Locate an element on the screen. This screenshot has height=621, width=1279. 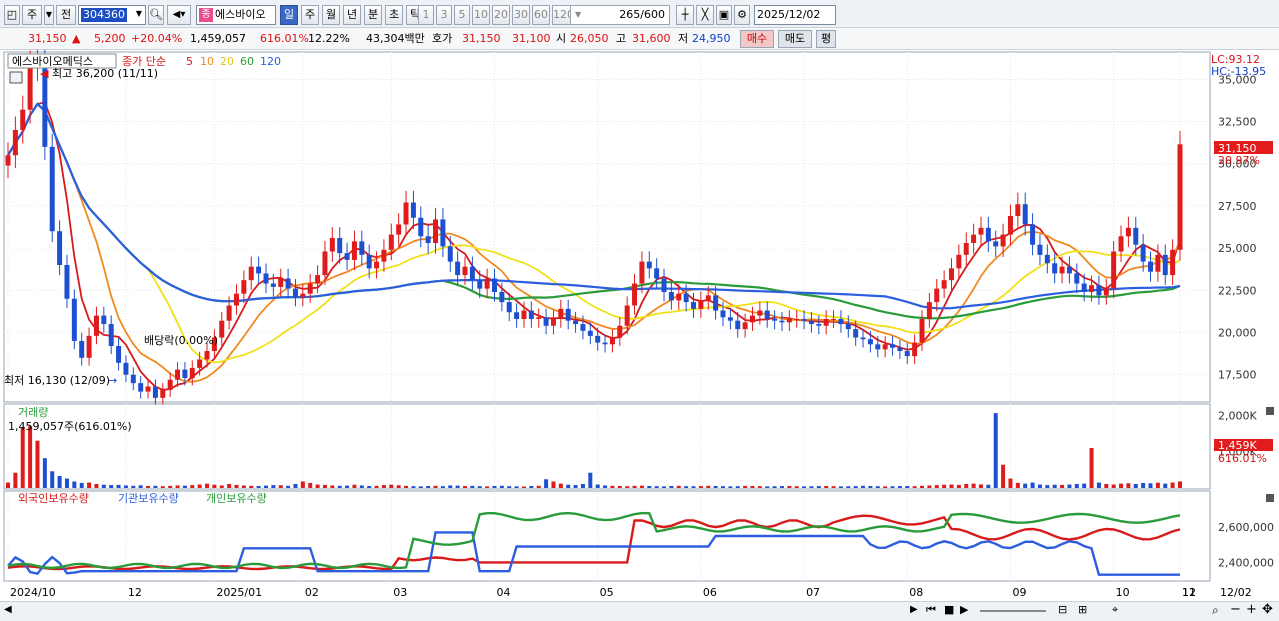
zoom-out-icon: − is located at coordinates (1235, 609).